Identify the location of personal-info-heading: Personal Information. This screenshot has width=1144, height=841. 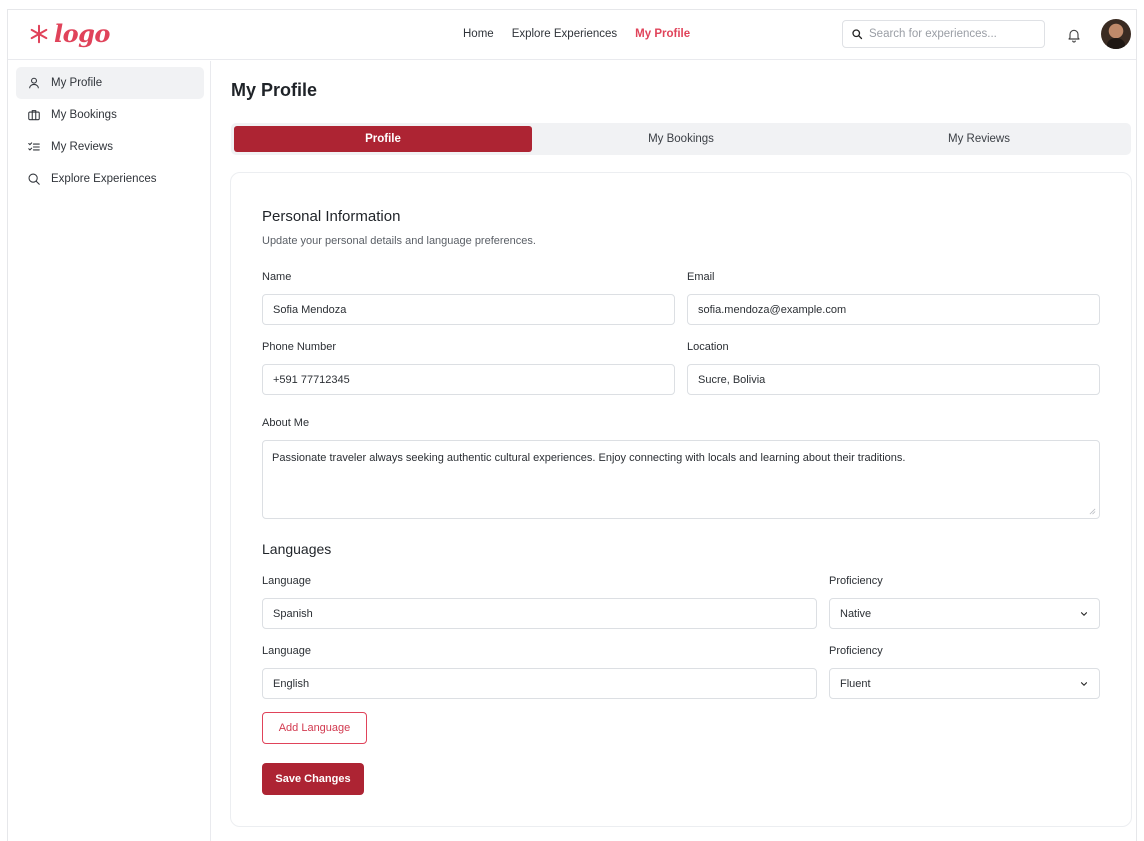
(331, 216).